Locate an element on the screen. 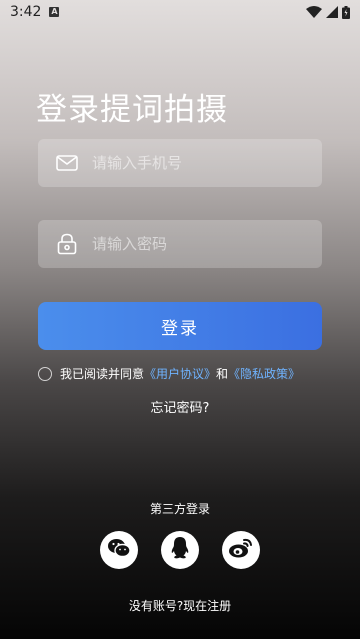 This screenshot has width=360, height=639. social-login-row is located at coordinates (180, 550).